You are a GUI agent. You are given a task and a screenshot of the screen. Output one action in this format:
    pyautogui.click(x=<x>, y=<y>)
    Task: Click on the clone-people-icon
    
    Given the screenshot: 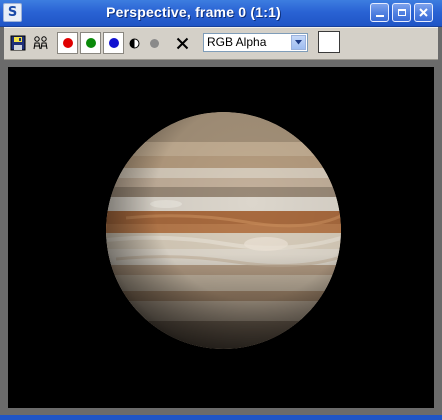 What is the action you would take?
    pyautogui.click(x=40, y=43)
    